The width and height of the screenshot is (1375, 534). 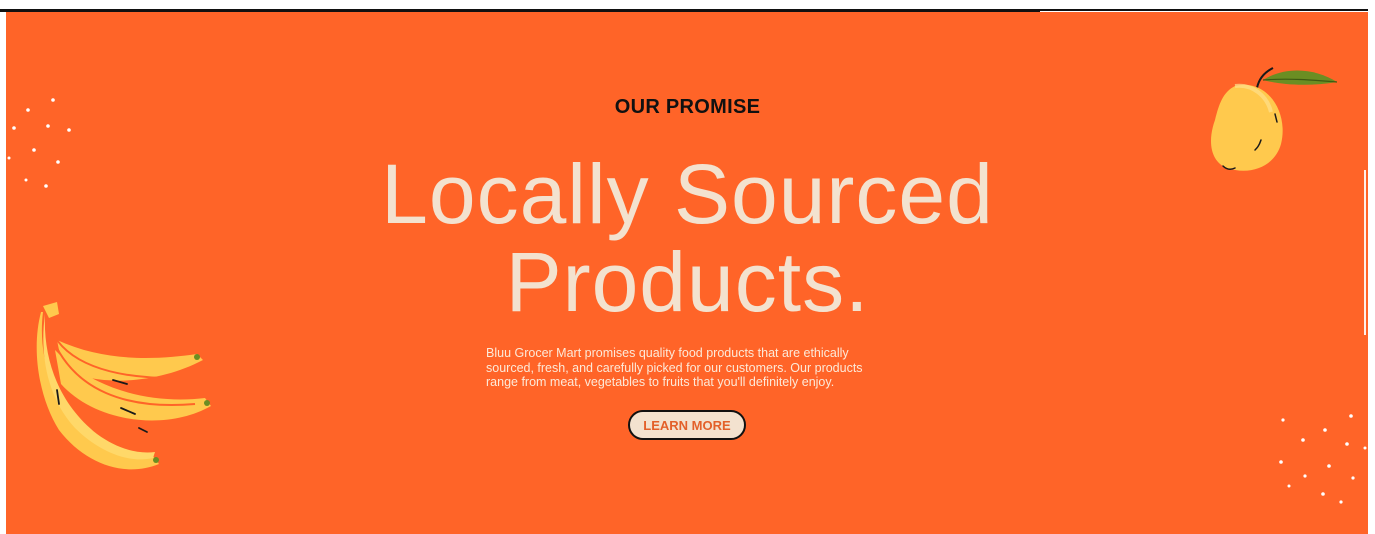 I want to click on headline-line-1: Locally Sourced, so click(x=687, y=194).